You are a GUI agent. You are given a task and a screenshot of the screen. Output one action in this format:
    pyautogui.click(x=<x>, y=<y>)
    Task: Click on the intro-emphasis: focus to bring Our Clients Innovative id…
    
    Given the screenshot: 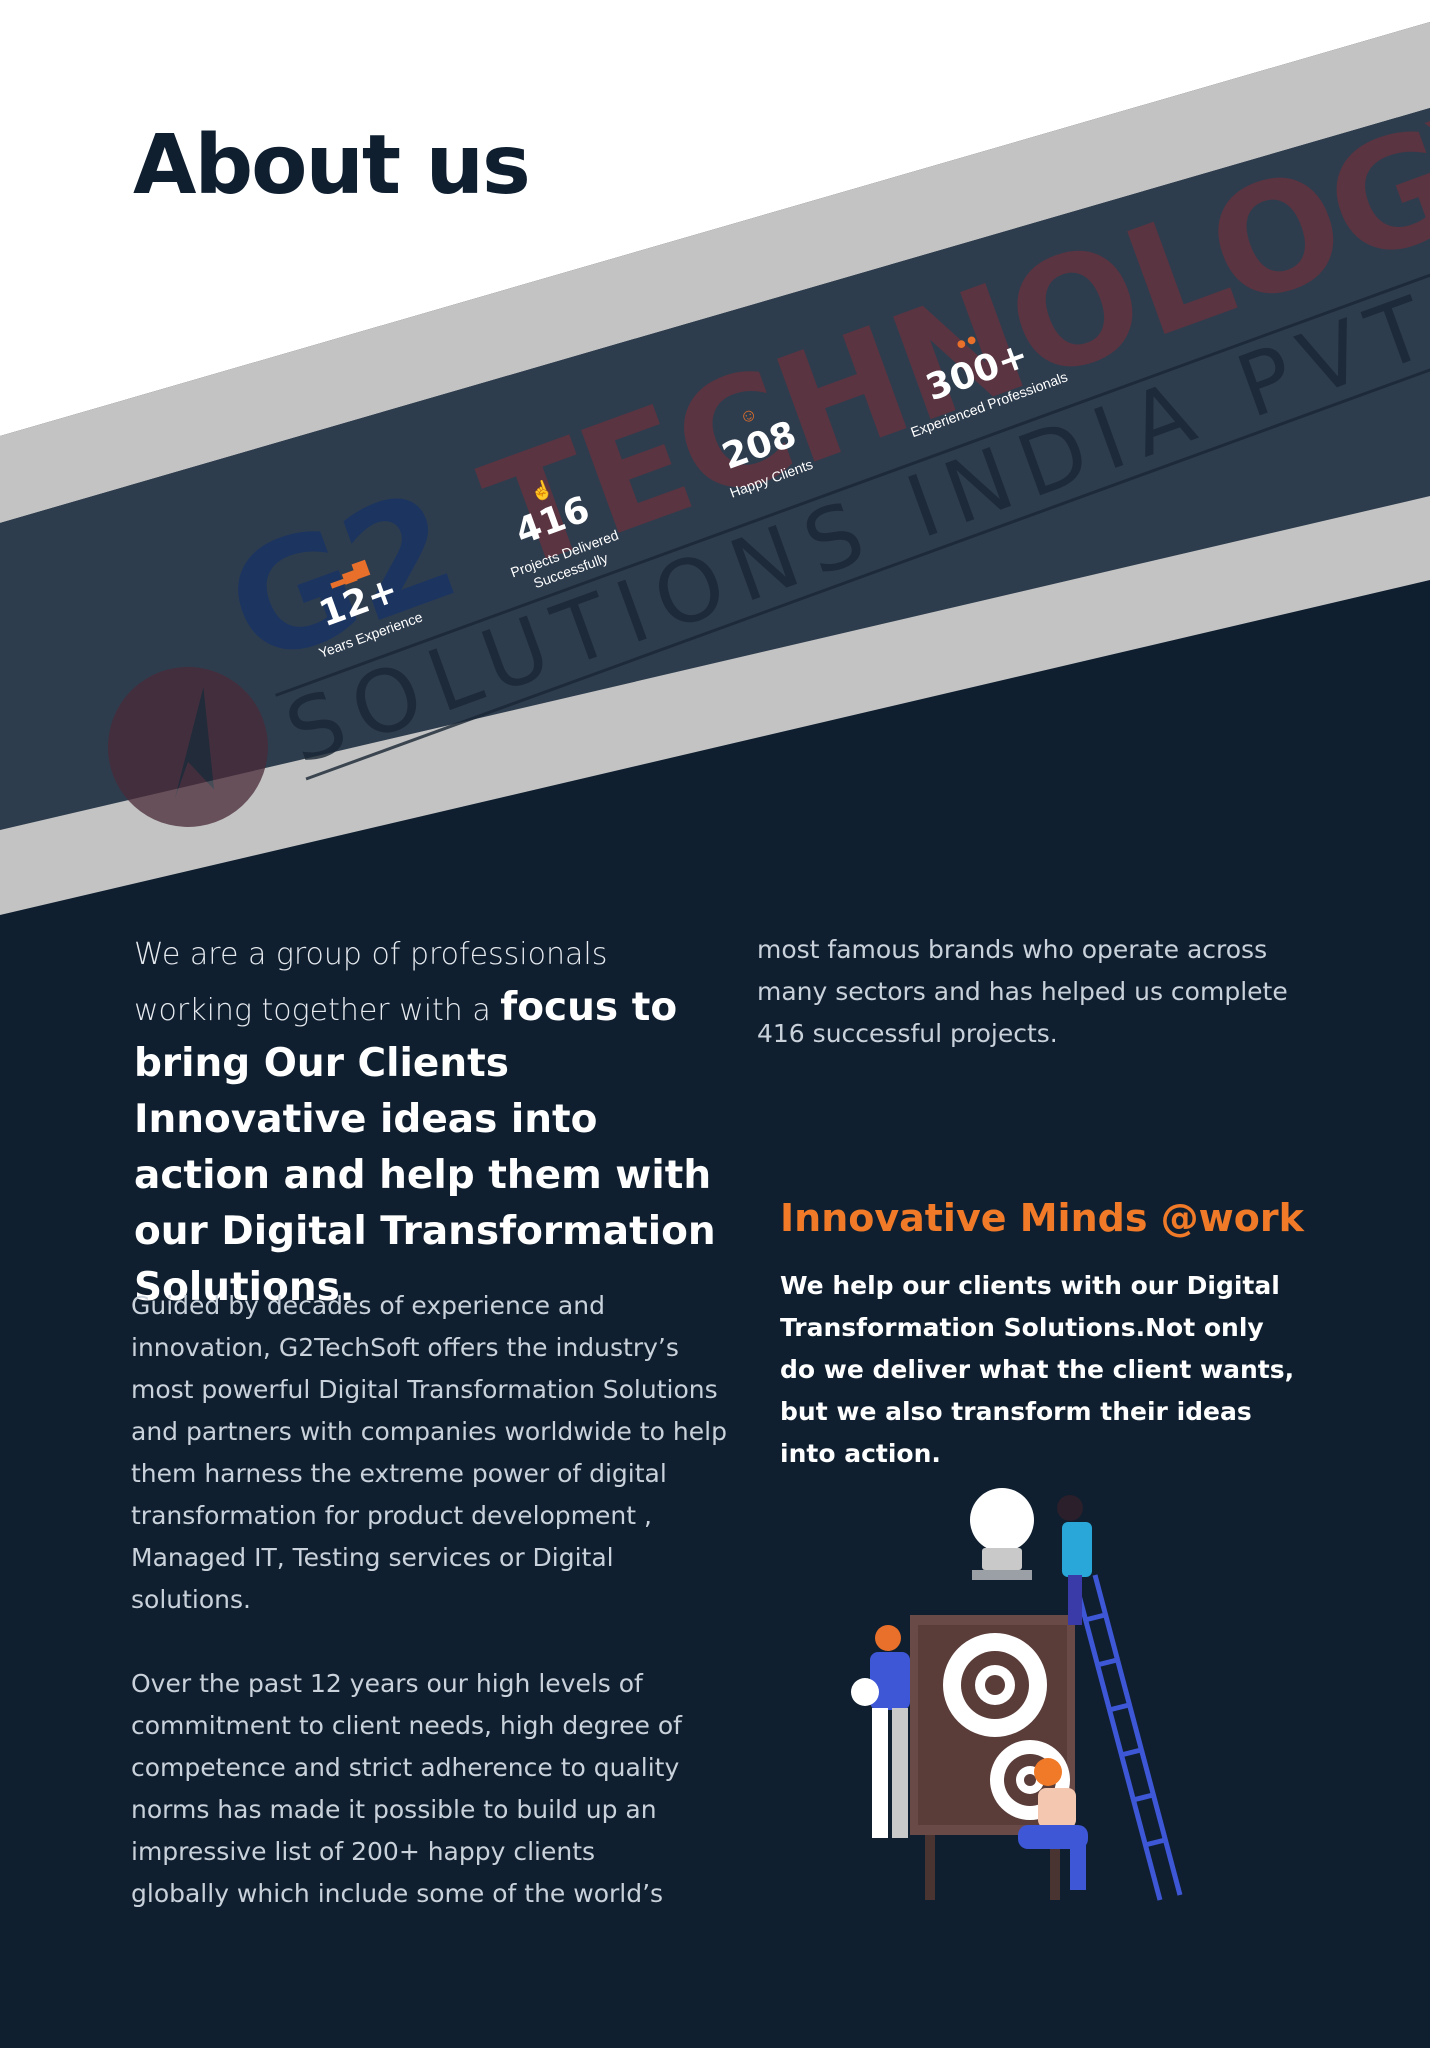 What is the action you would take?
    pyautogui.click(x=425, y=1147)
    